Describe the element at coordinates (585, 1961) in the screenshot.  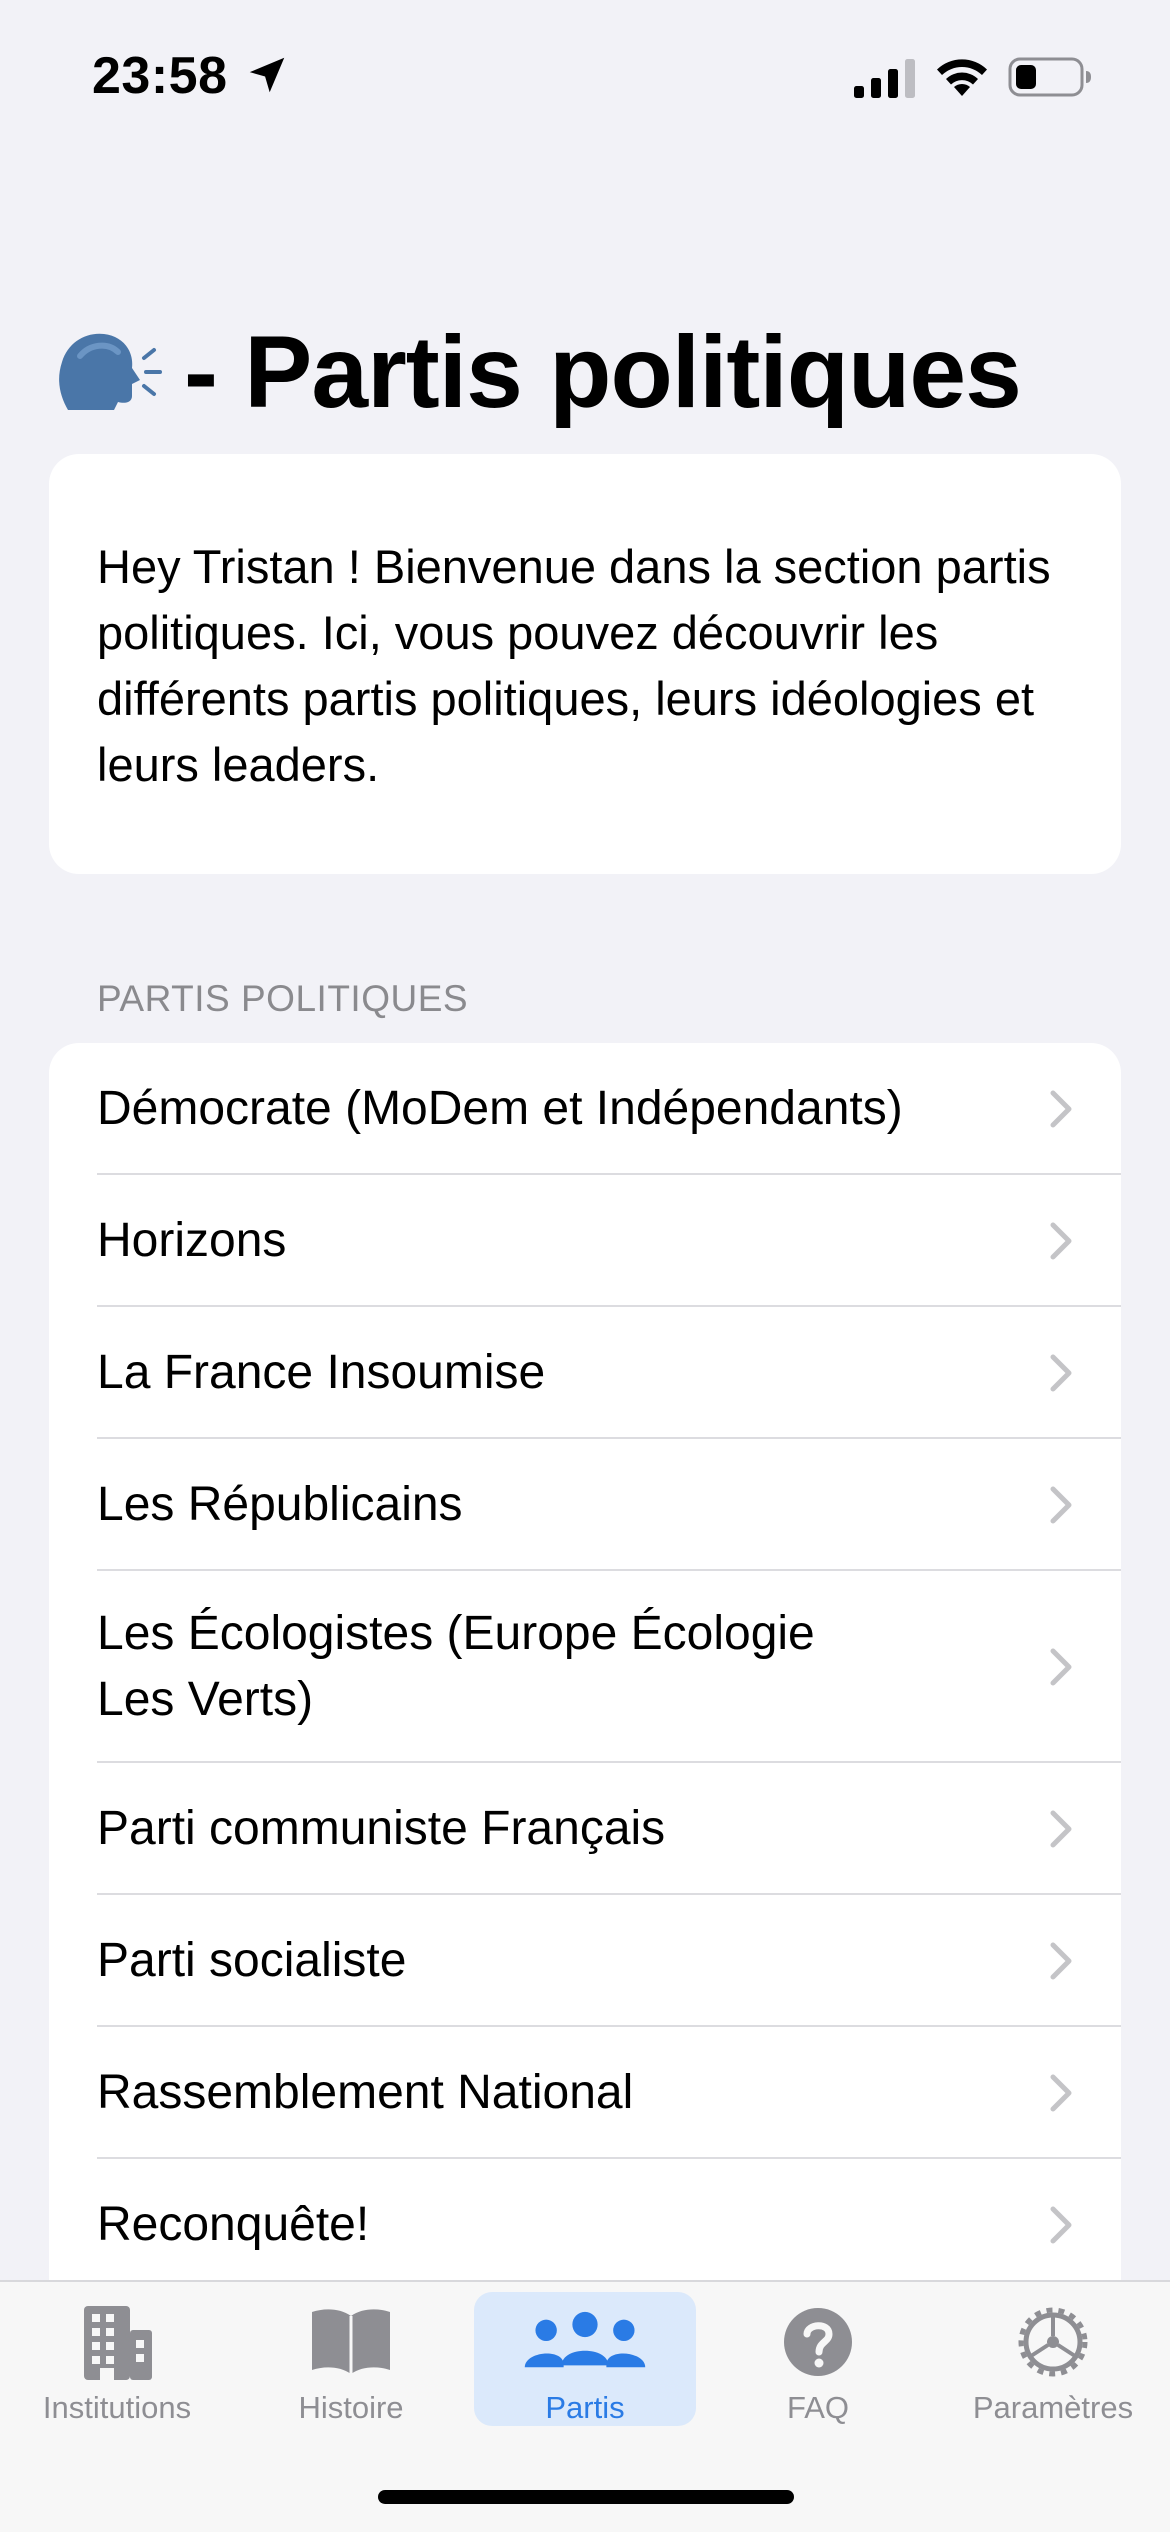
I see `list-item-ps: Parti socialiste` at that location.